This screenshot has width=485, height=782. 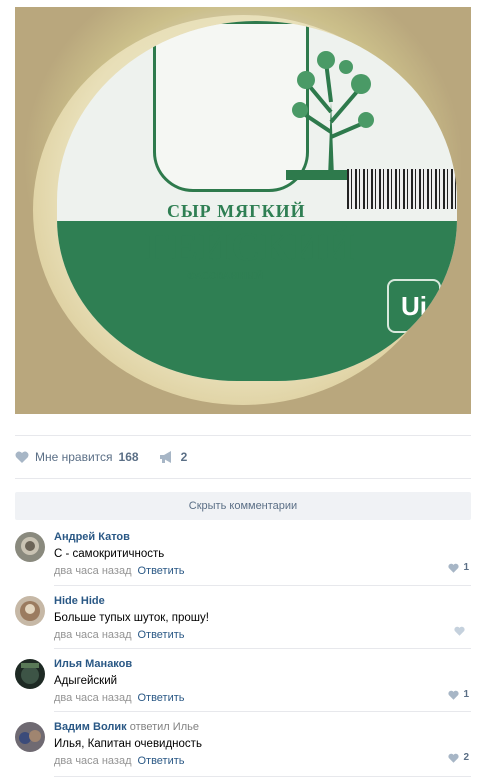 I want to click on comment-author: Илья Манаков, so click(x=93, y=664).